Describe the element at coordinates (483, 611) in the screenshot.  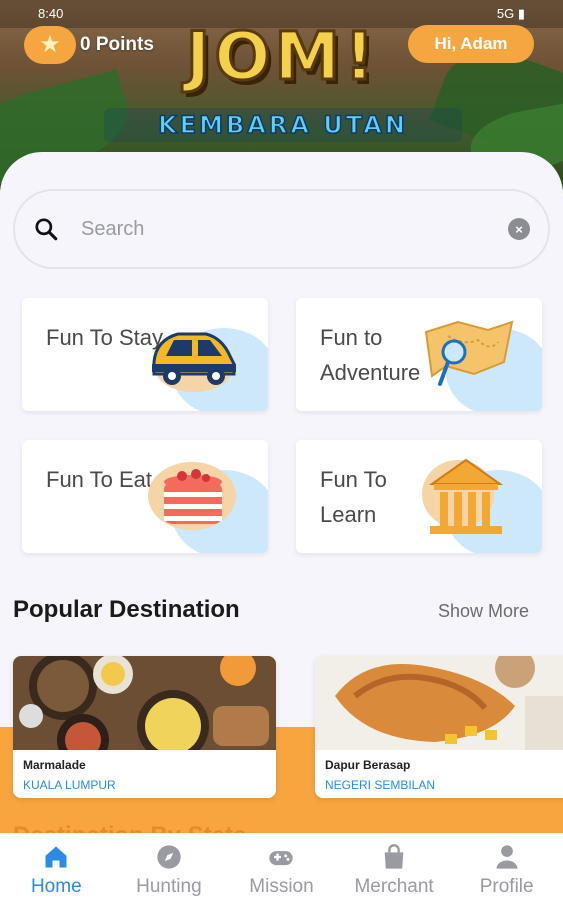
I see `show-more-link: Show More` at that location.